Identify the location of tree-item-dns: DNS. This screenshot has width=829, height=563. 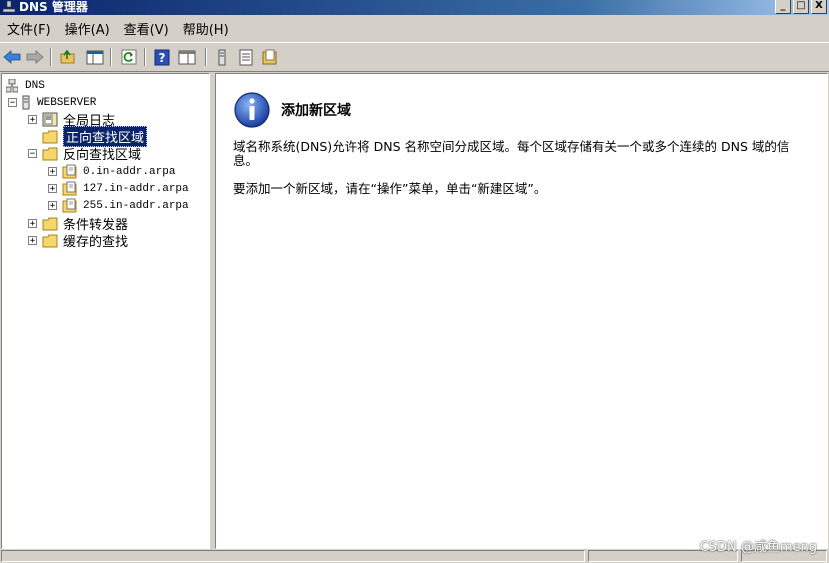
(25, 85).